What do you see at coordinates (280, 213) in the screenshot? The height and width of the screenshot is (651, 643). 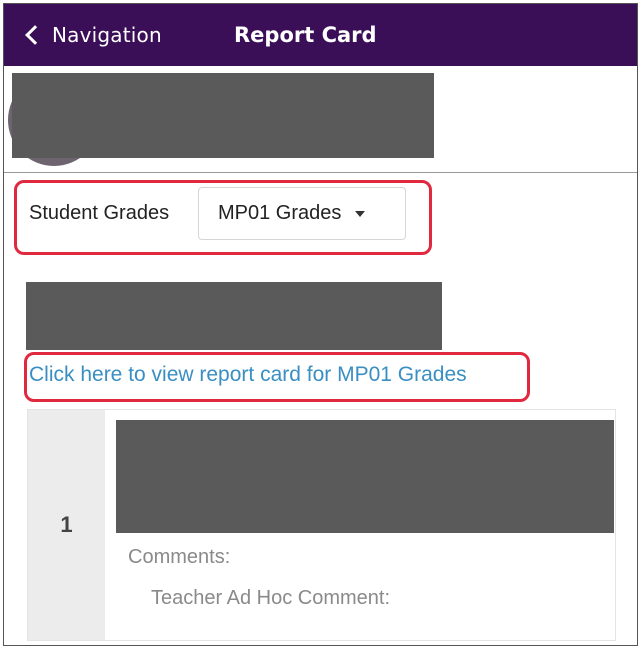 I see `selected-marking-period: MP01 Grades` at bounding box center [280, 213].